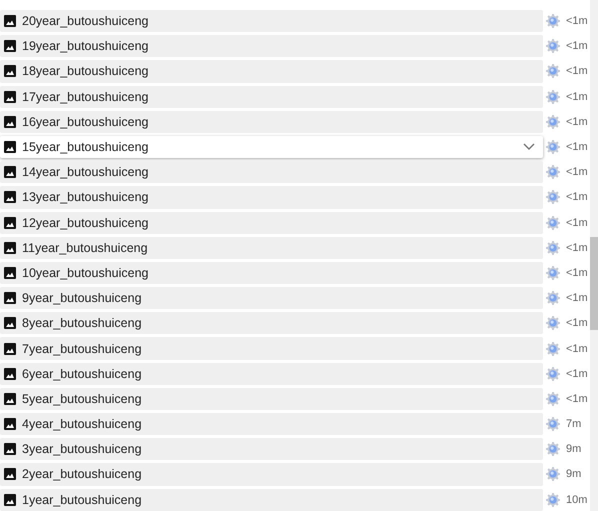  I want to click on layer-item: 7year_butoushuiceng, so click(271, 348).